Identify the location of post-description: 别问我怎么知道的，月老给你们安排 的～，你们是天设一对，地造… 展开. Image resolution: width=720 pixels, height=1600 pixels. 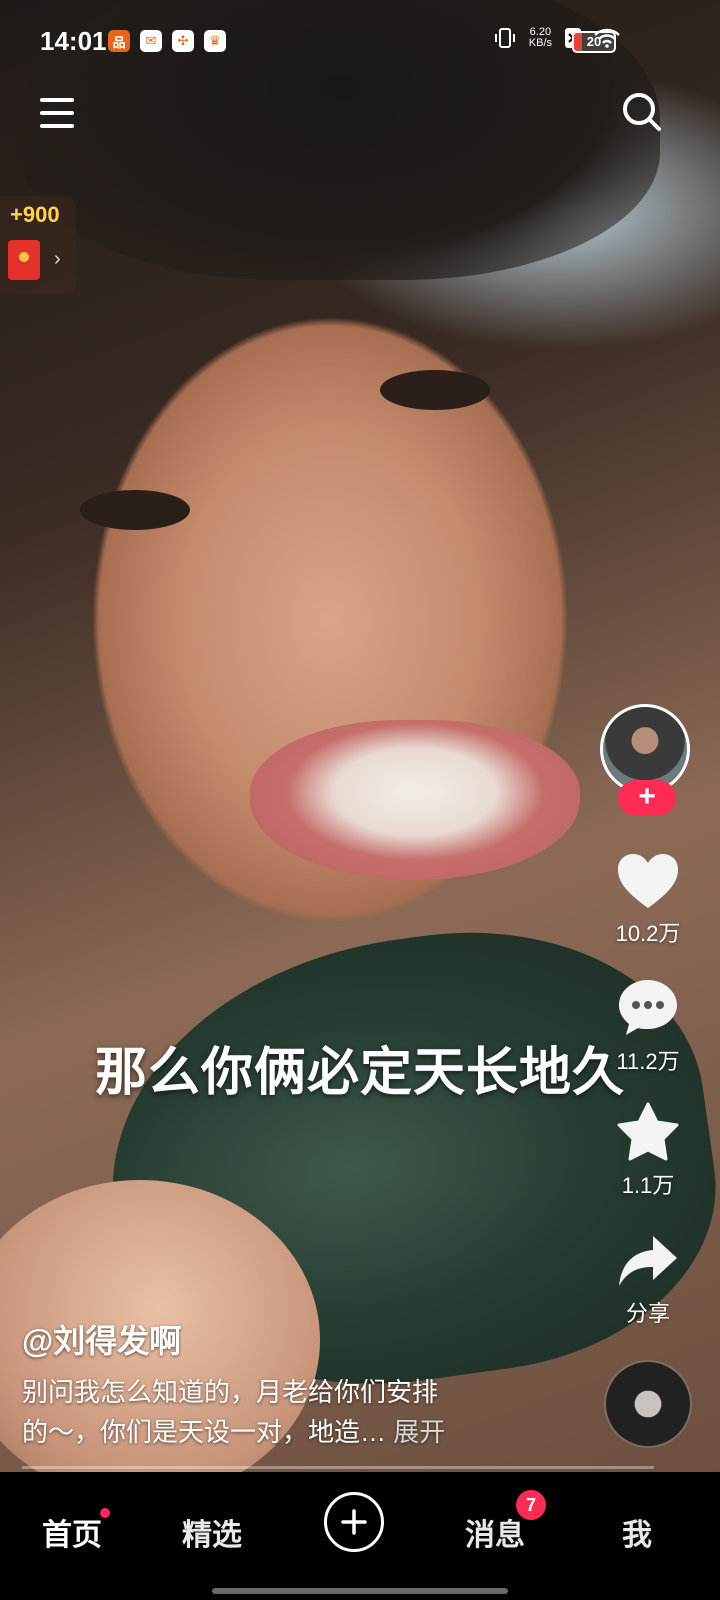
(302, 1412).